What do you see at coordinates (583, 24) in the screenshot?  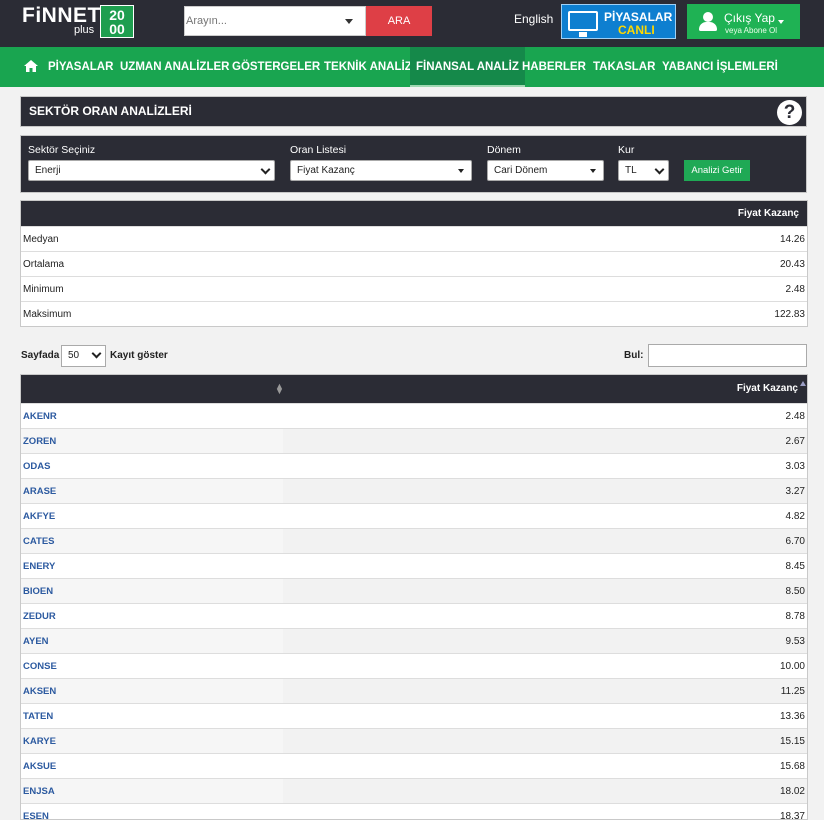 I see `monitor-icon` at bounding box center [583, 24].